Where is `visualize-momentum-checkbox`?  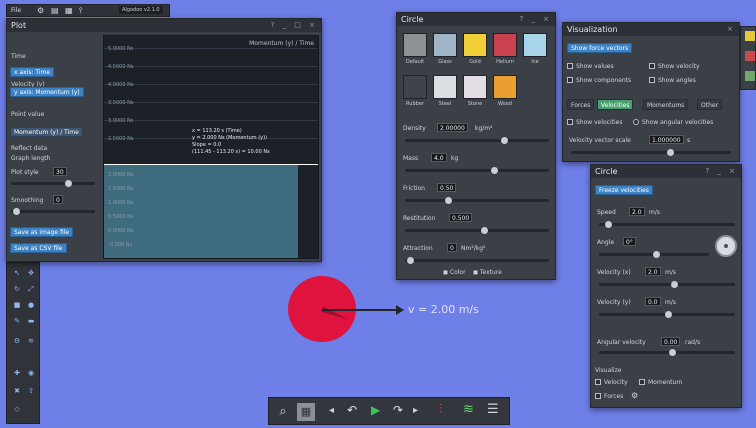 visualize-momentum-checkbox is located at coordinates (642, 382).